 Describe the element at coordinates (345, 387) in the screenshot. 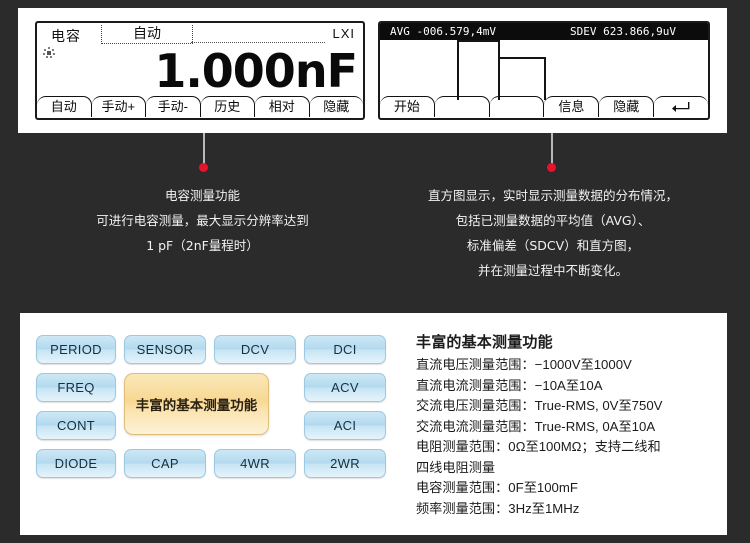

I see `function-button-acv: ACV` at that location.